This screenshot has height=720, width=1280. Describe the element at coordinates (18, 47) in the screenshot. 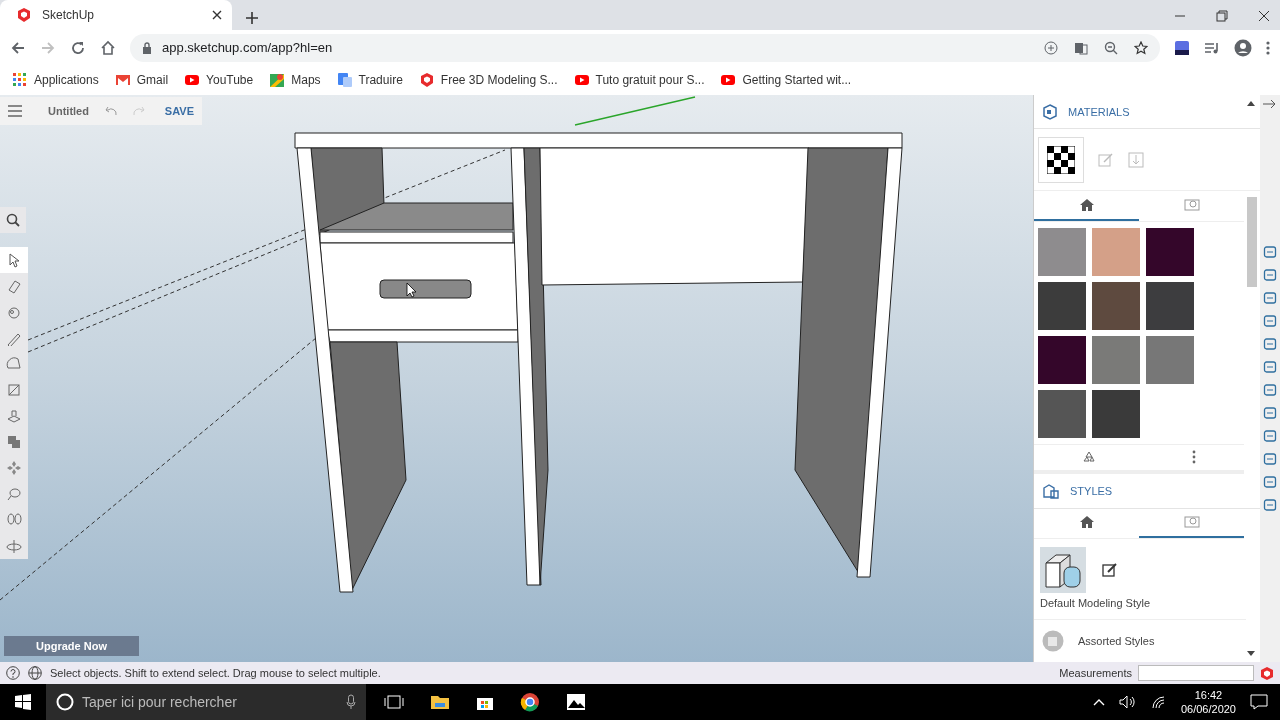

I see `back-icon` at that location.